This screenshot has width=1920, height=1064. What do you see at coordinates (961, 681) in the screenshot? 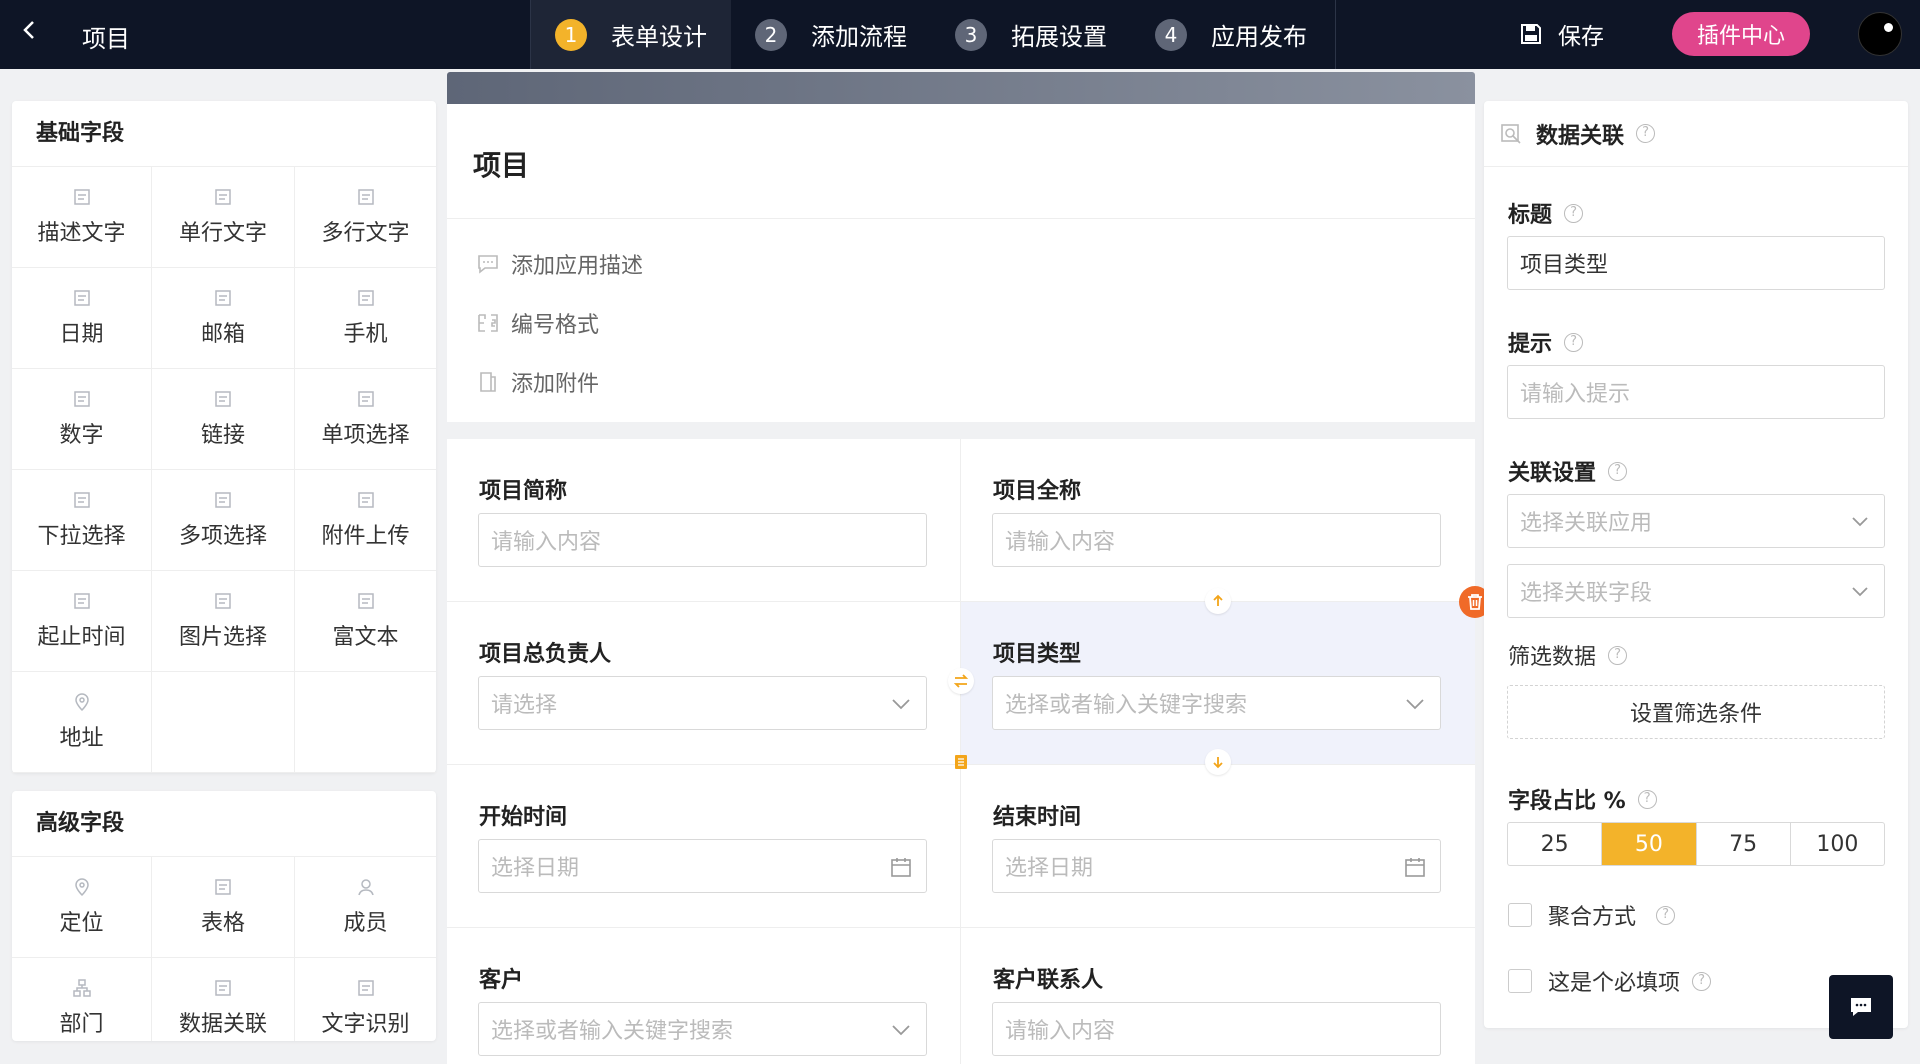
I see `swap-icon` at bounding box center [961, 681].